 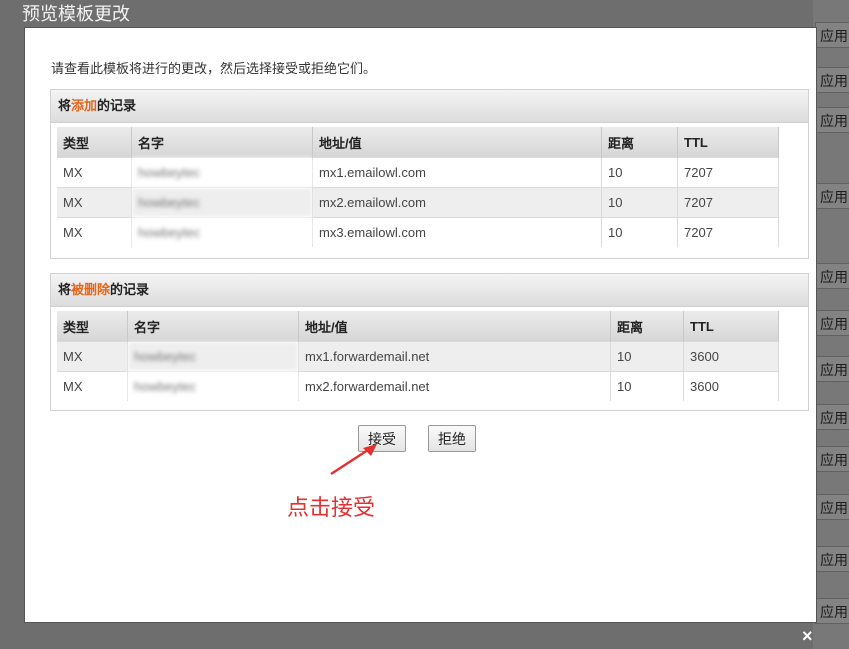 What do you see at coordinates (429, 106) in the screenshot?
I see `added-section-heading: 将添加的记录` at bounding box center [429, 106].